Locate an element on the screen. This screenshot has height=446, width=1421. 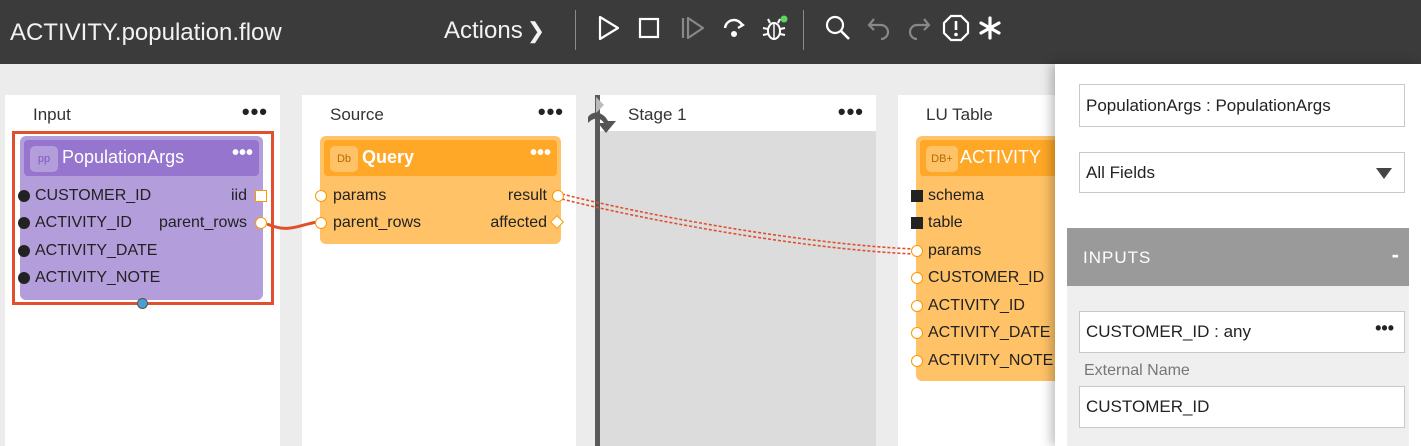
debug-button is located at coordinates (774, 28).